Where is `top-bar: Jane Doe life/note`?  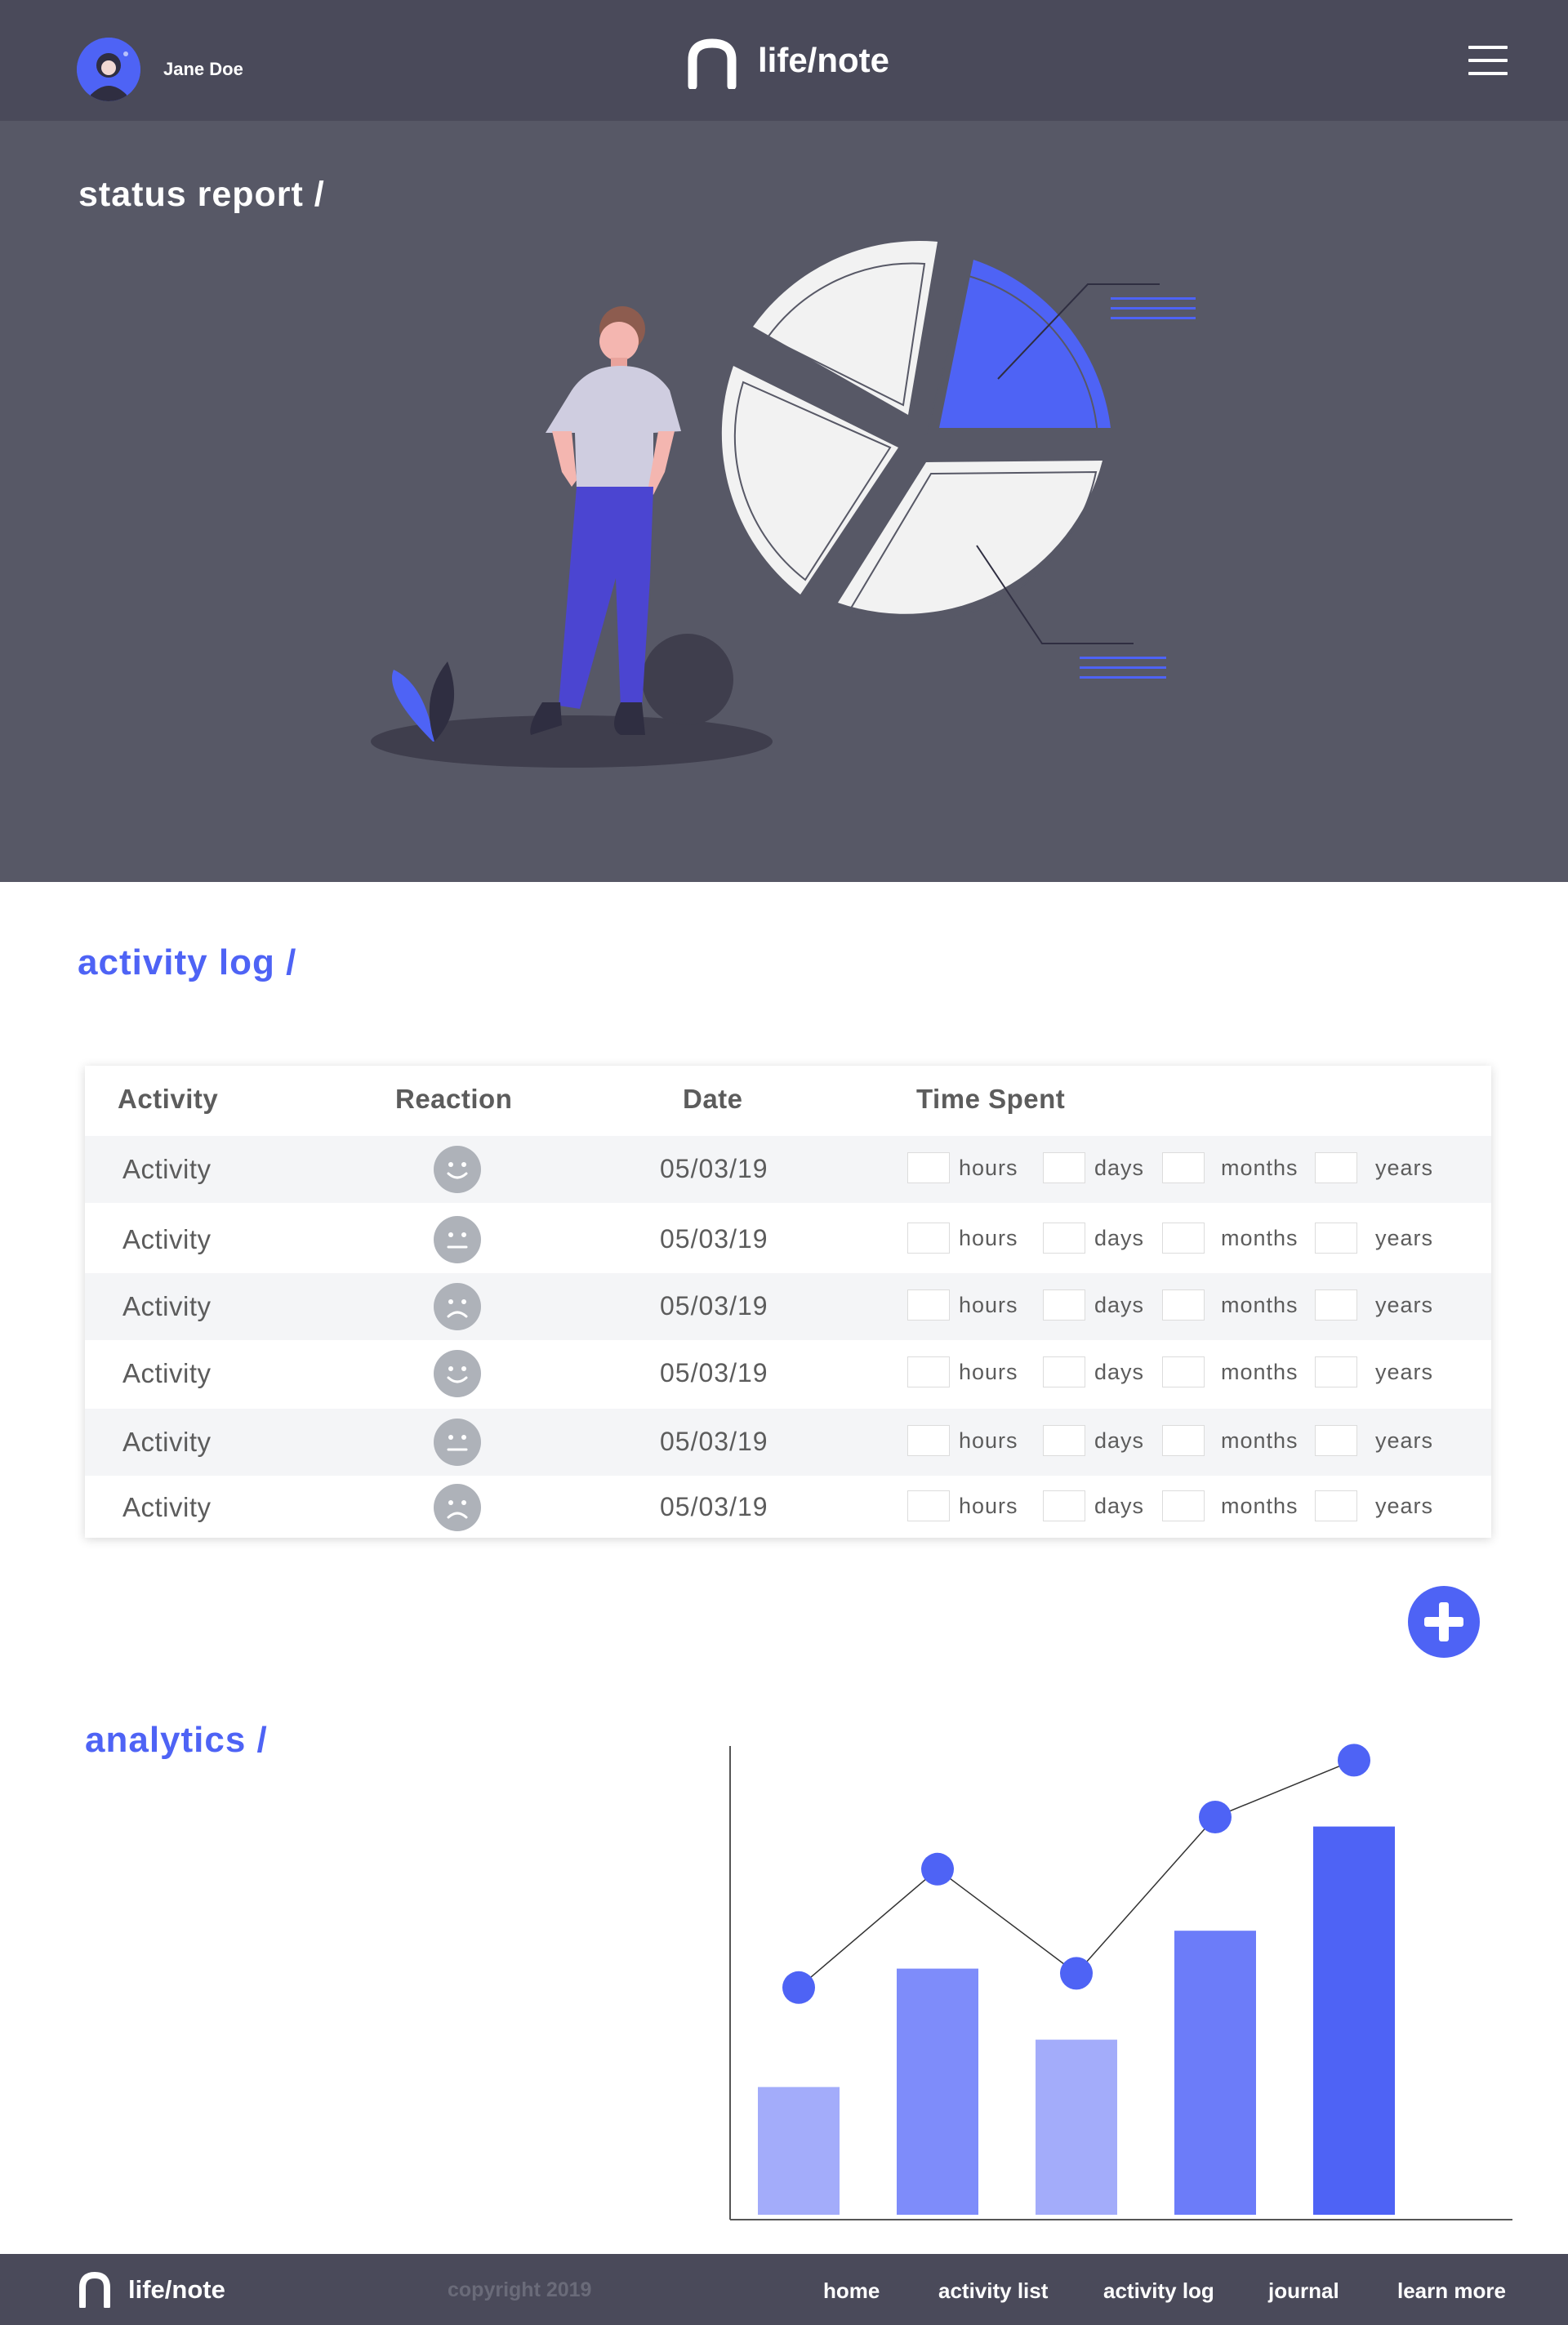
top-bar: Jane Doe life/note is located at coordinates (784, 61).